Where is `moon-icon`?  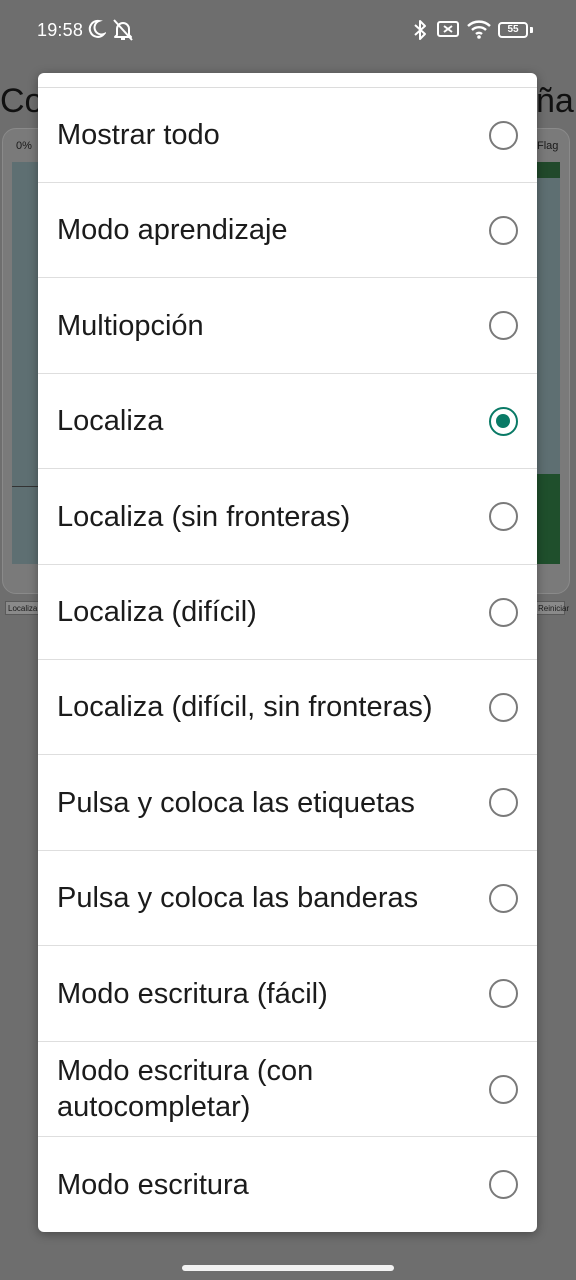 moon-icon is located at coordinates (97, 28).